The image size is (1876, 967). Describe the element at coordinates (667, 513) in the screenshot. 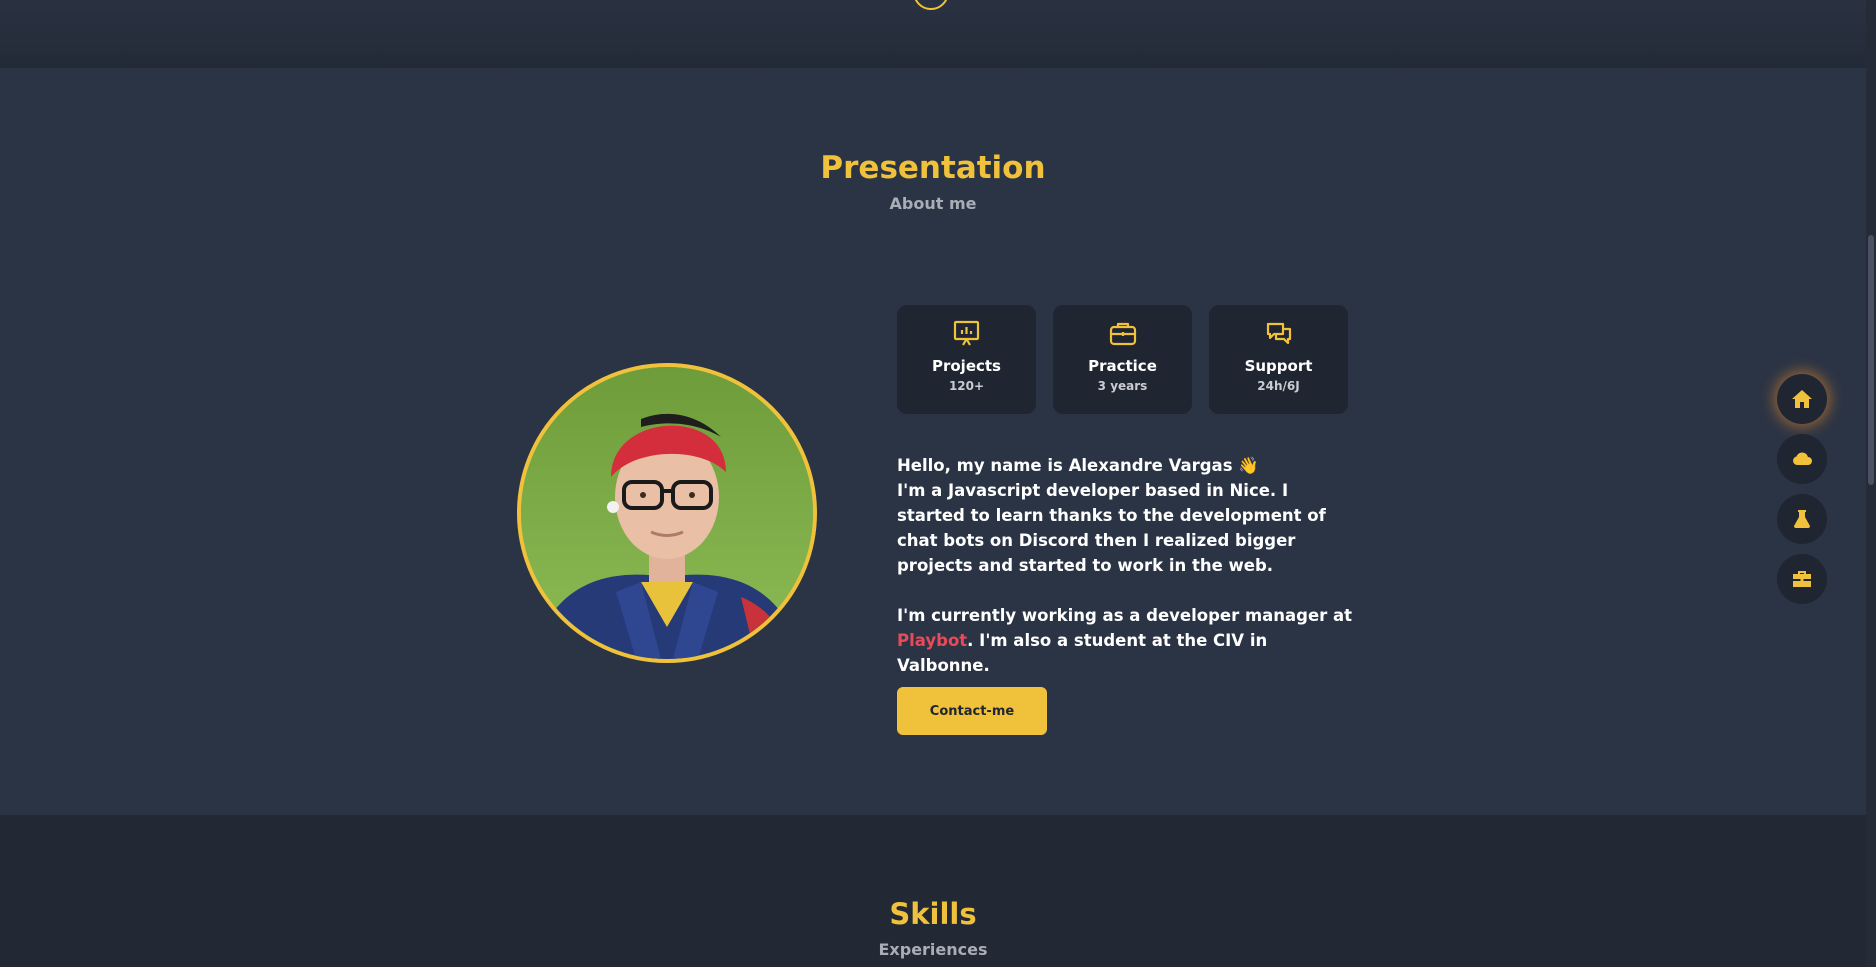

I see `profile-photo` at that location.